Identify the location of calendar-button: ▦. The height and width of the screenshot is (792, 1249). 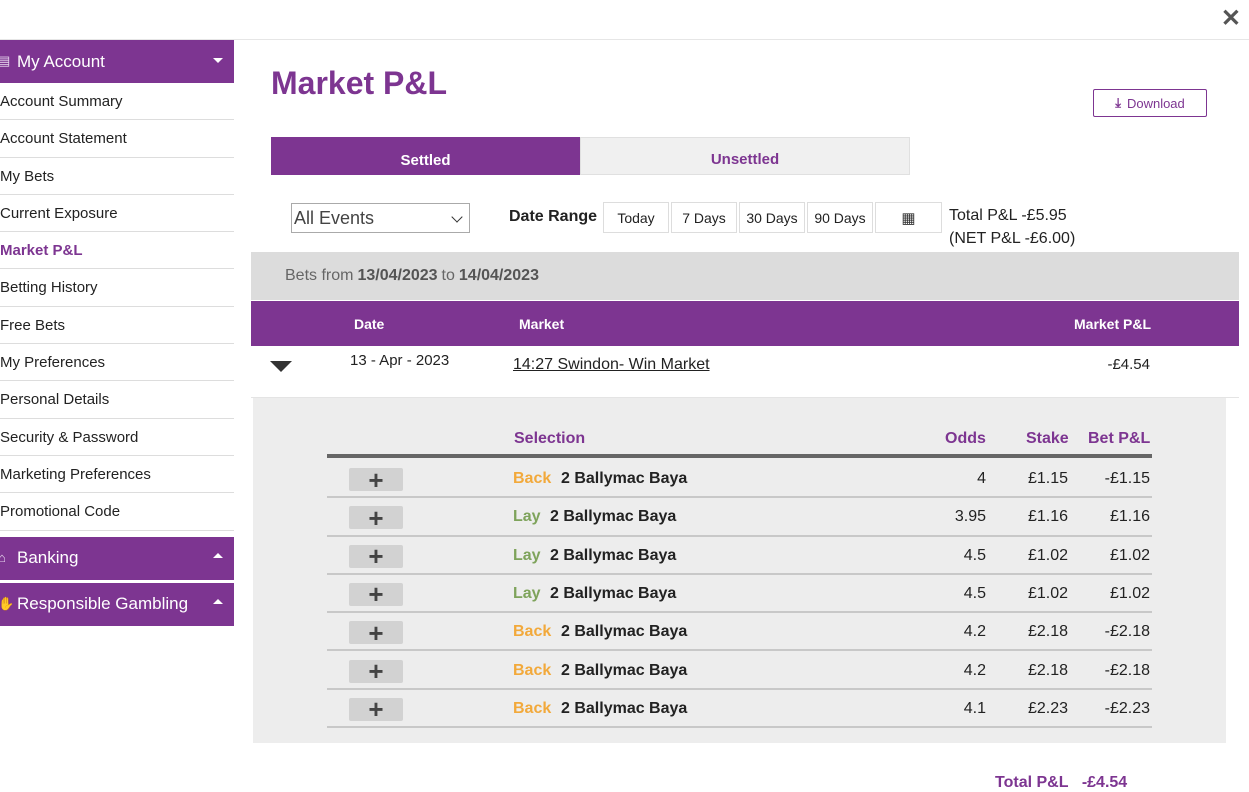
(908, 217).